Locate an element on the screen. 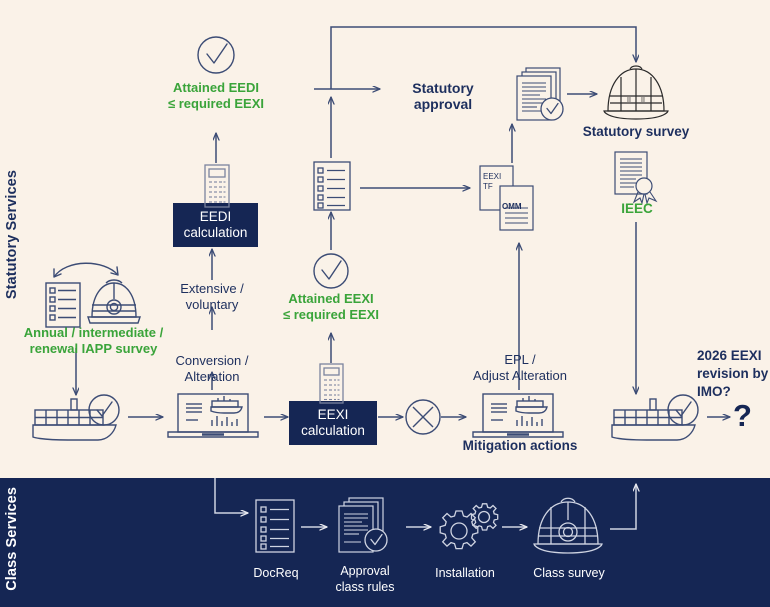  check-circle-svg-eexi is located at coordinates (331, 271).